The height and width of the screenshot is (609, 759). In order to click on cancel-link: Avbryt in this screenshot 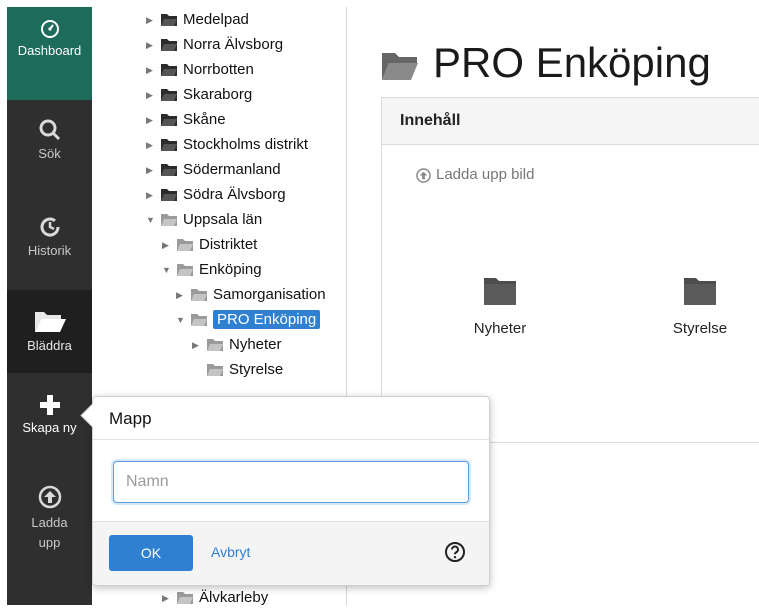, I will do `click(230, 552)`.